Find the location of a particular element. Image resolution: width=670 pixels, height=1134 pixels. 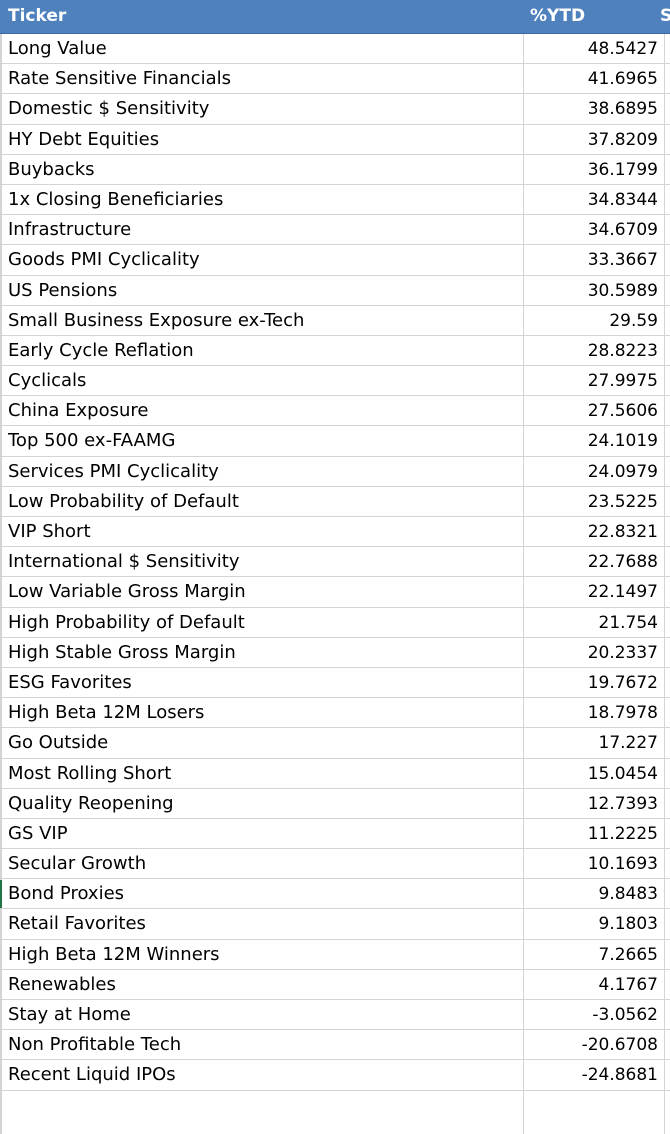

ticker-cell: Cyclicals is located at coordinates (47, 381).